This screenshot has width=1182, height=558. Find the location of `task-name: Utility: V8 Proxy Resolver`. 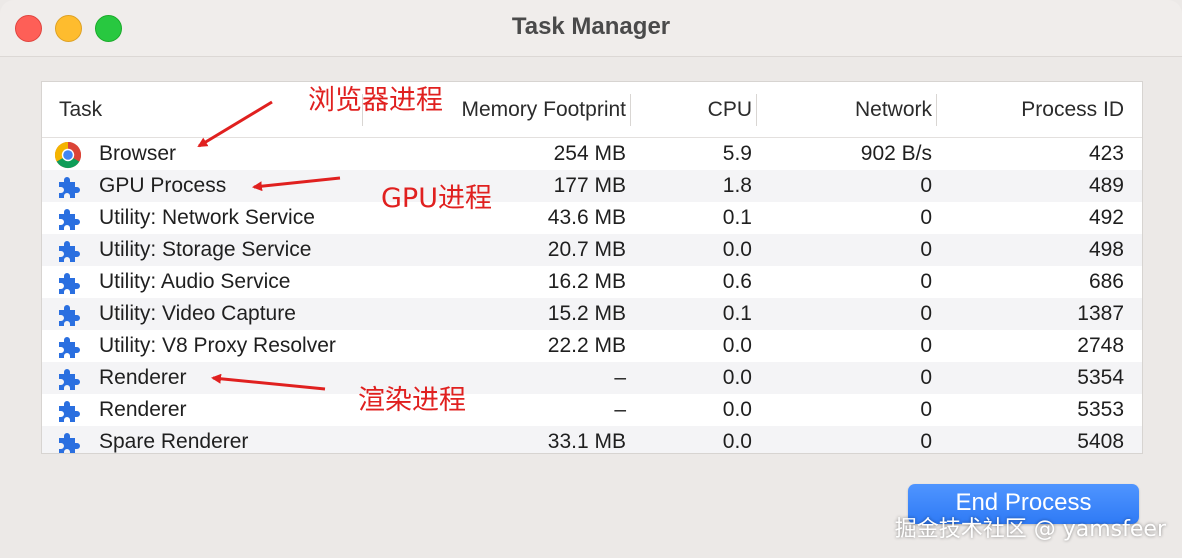

task-name: Utility: V8 Proxy Resolver is located at coordinates (217, 345).